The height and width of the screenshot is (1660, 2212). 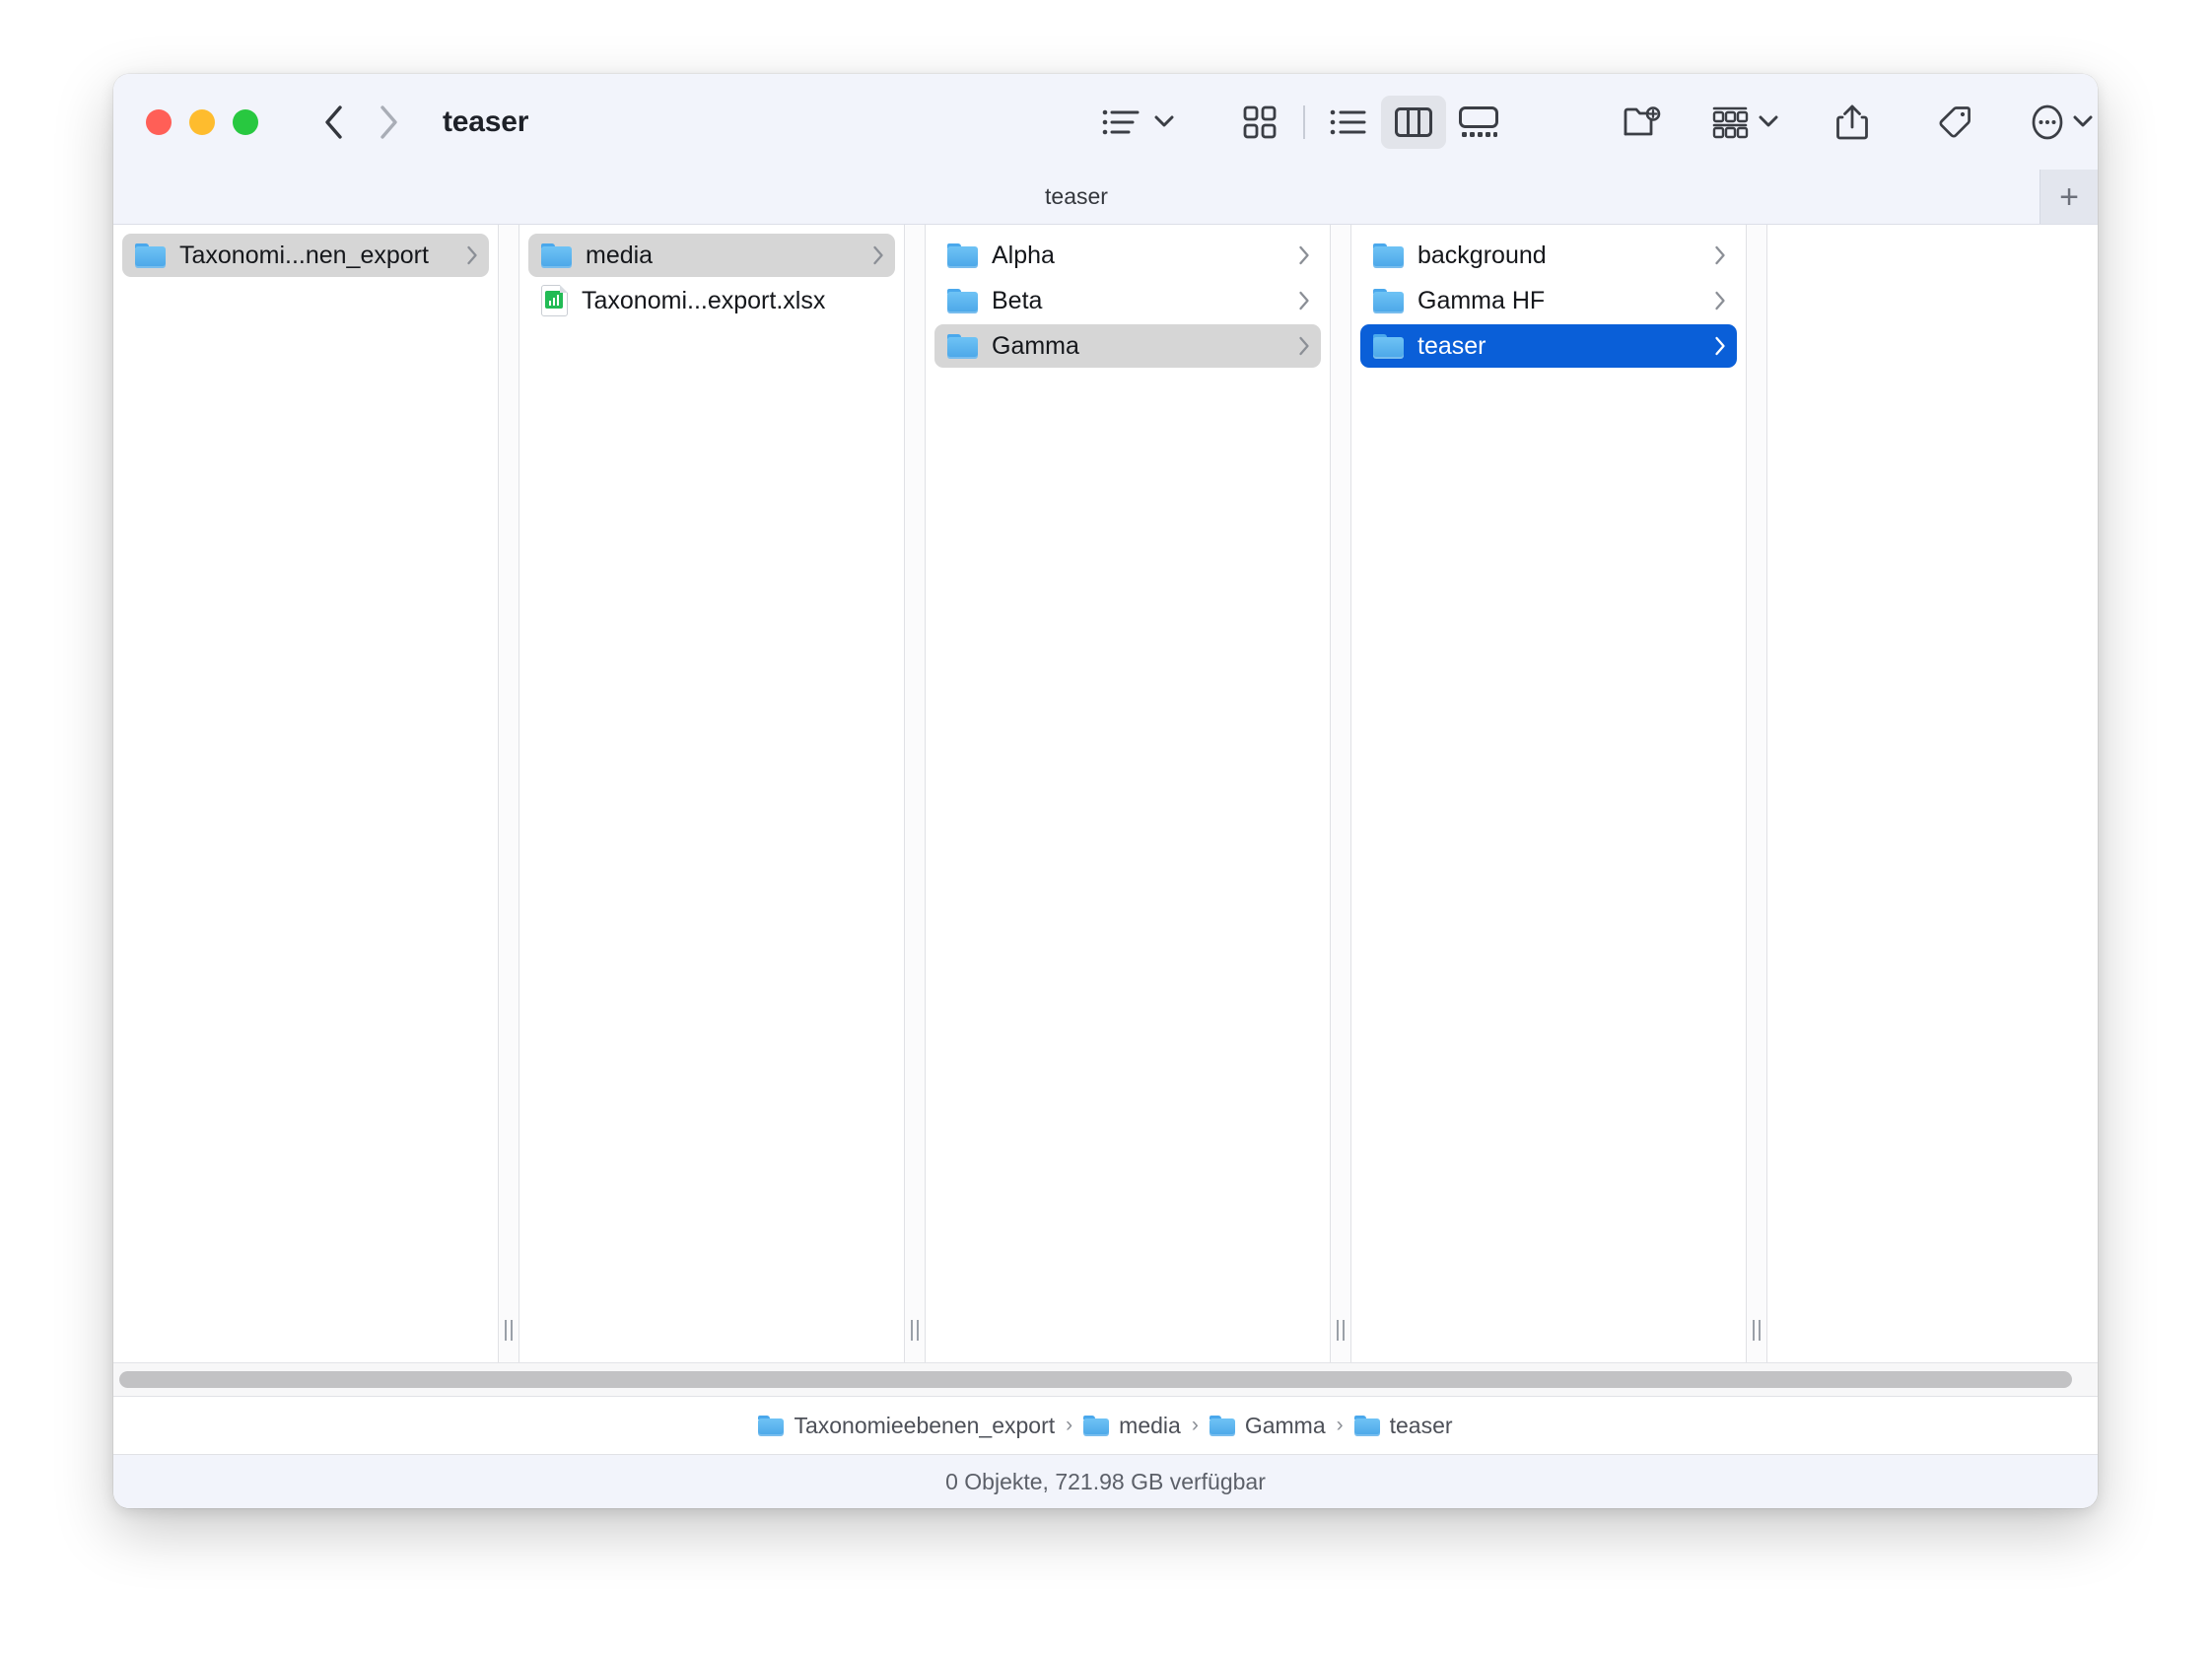 What do you see at coordinates (1150, 1425) in the screenshot?
I see `breadcrumb-label: media` at bounding box center [1150, 1425].